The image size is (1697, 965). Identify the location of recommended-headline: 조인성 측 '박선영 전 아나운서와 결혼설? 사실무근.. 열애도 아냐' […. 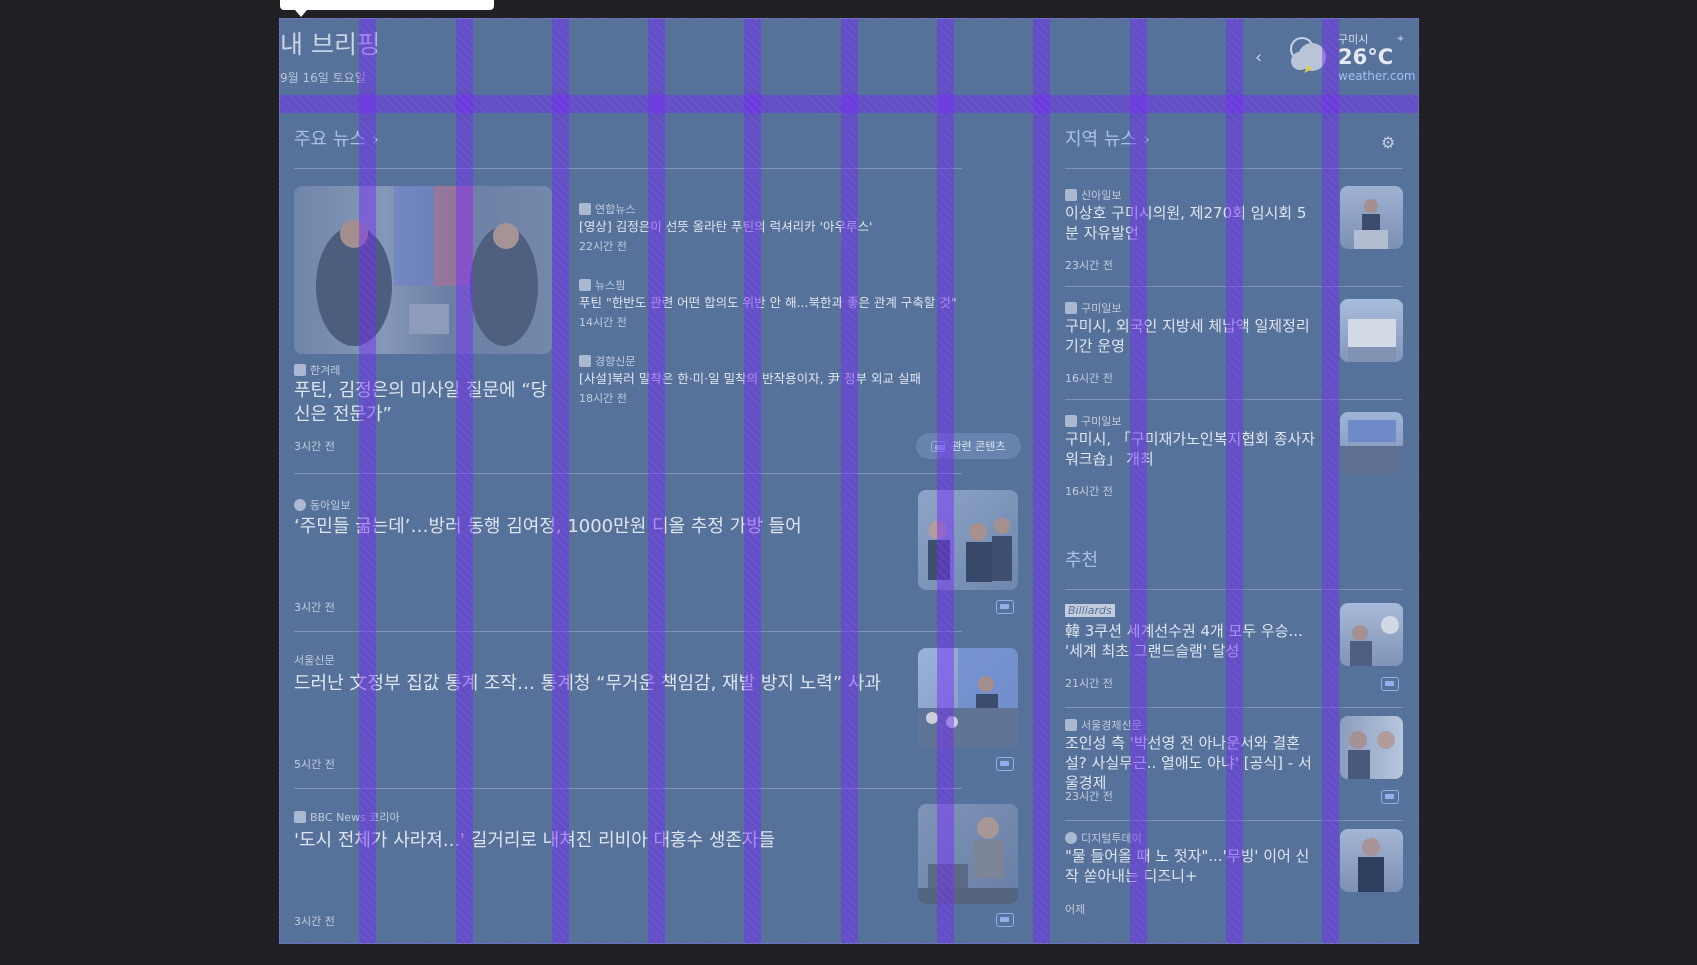
(1192, 763).